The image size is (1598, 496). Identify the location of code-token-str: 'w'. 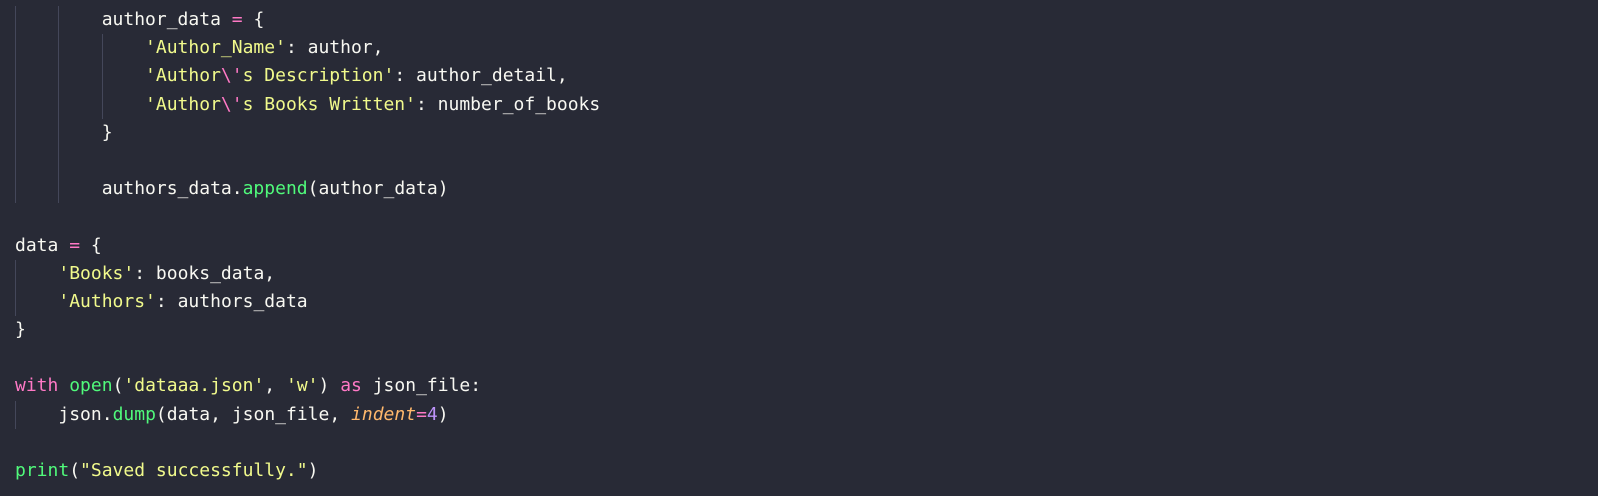
(302, 386).